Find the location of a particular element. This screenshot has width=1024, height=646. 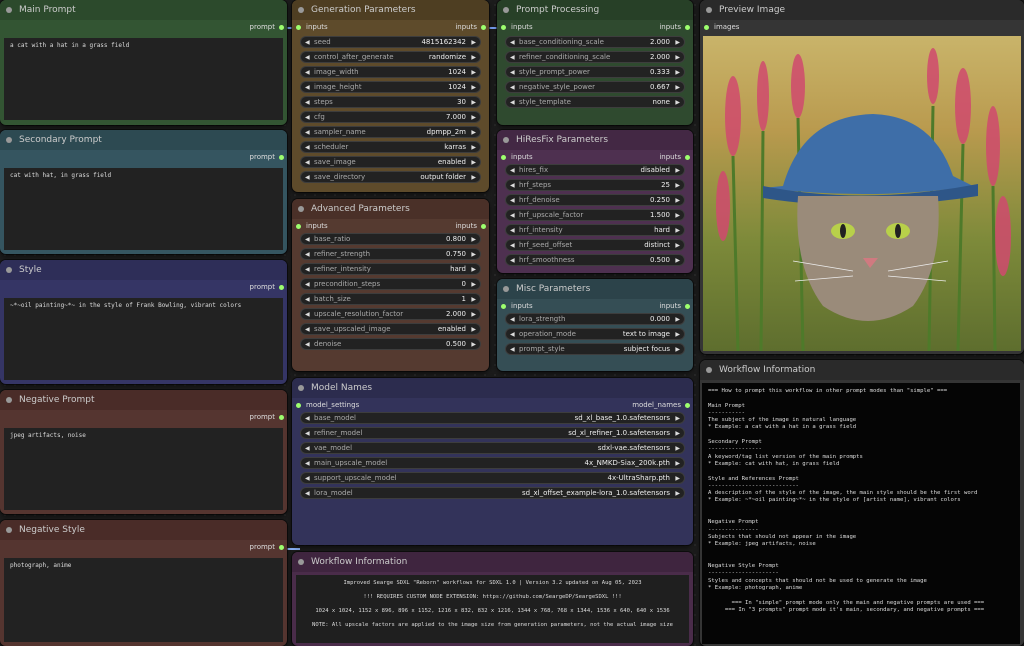

widget-style-prompt-power: ◀ style_prompt_power 0.333 ▶ is located at coordinates (595, 72).